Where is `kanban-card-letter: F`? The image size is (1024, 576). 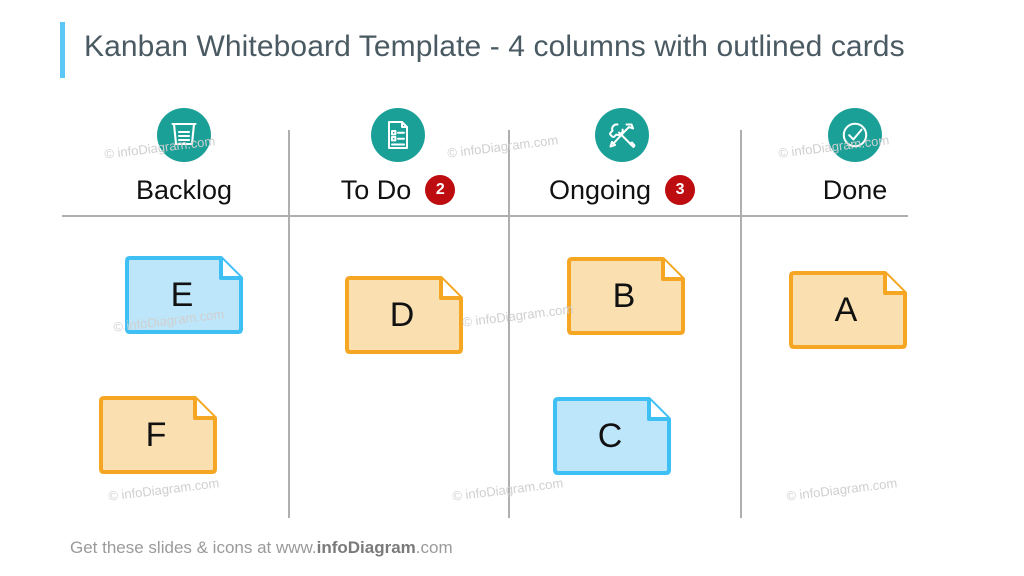
kanban-card-letter: F is located at coordinates (156, 434).